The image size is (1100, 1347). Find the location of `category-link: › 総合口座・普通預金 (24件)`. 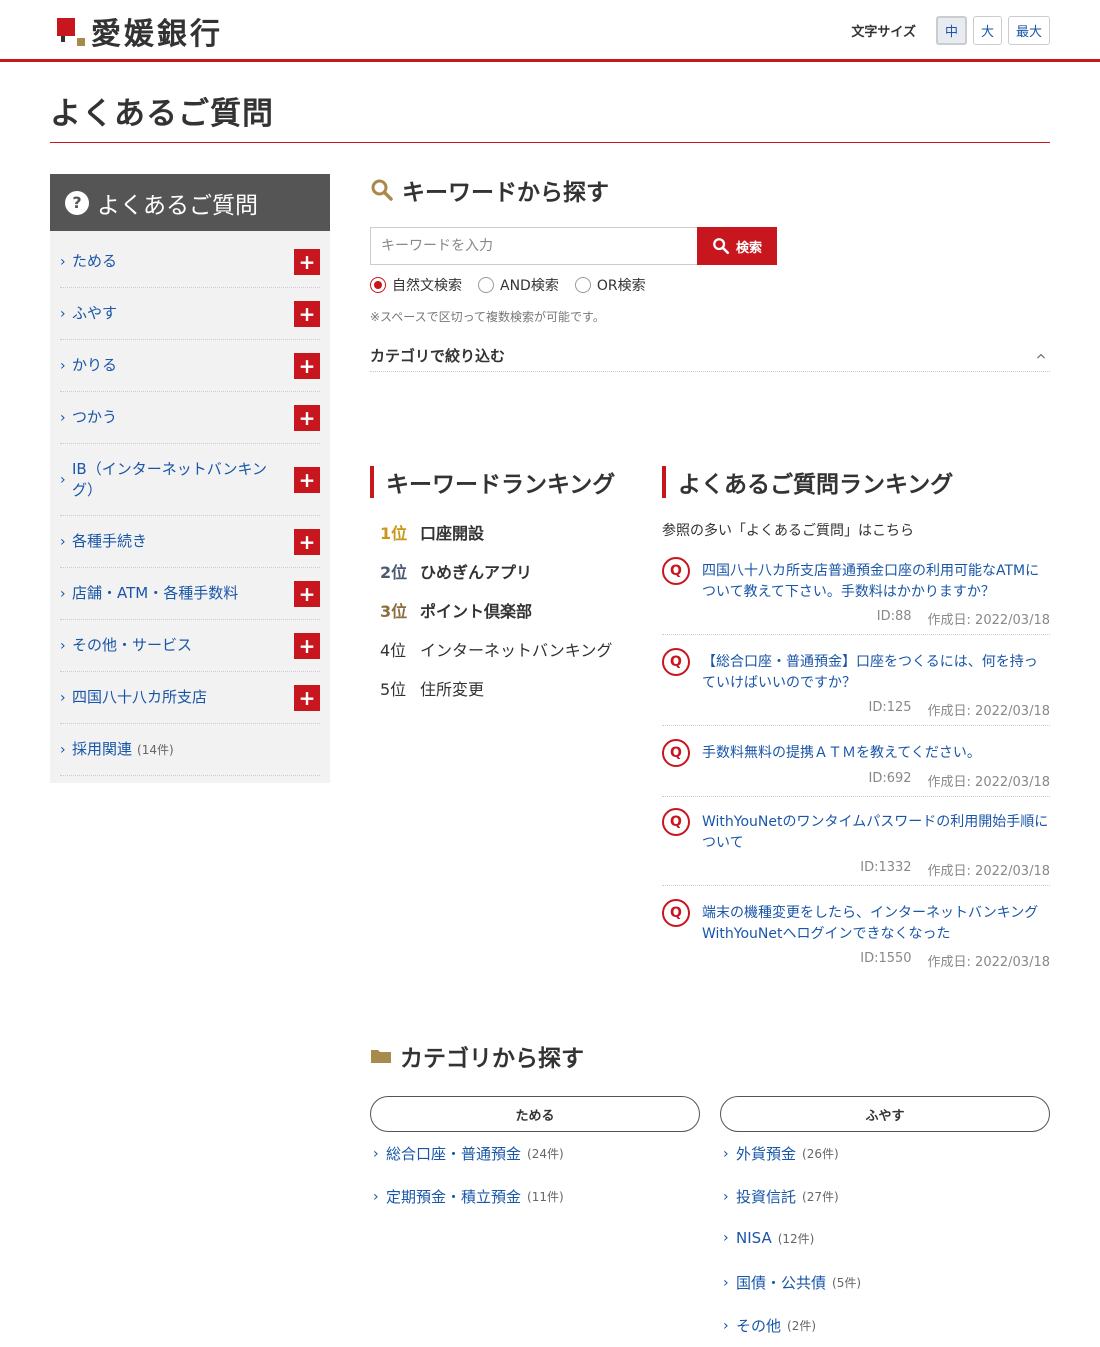

category-link: › 総合口座・普通預金 (24件) is located at coordinates (468, 1153).